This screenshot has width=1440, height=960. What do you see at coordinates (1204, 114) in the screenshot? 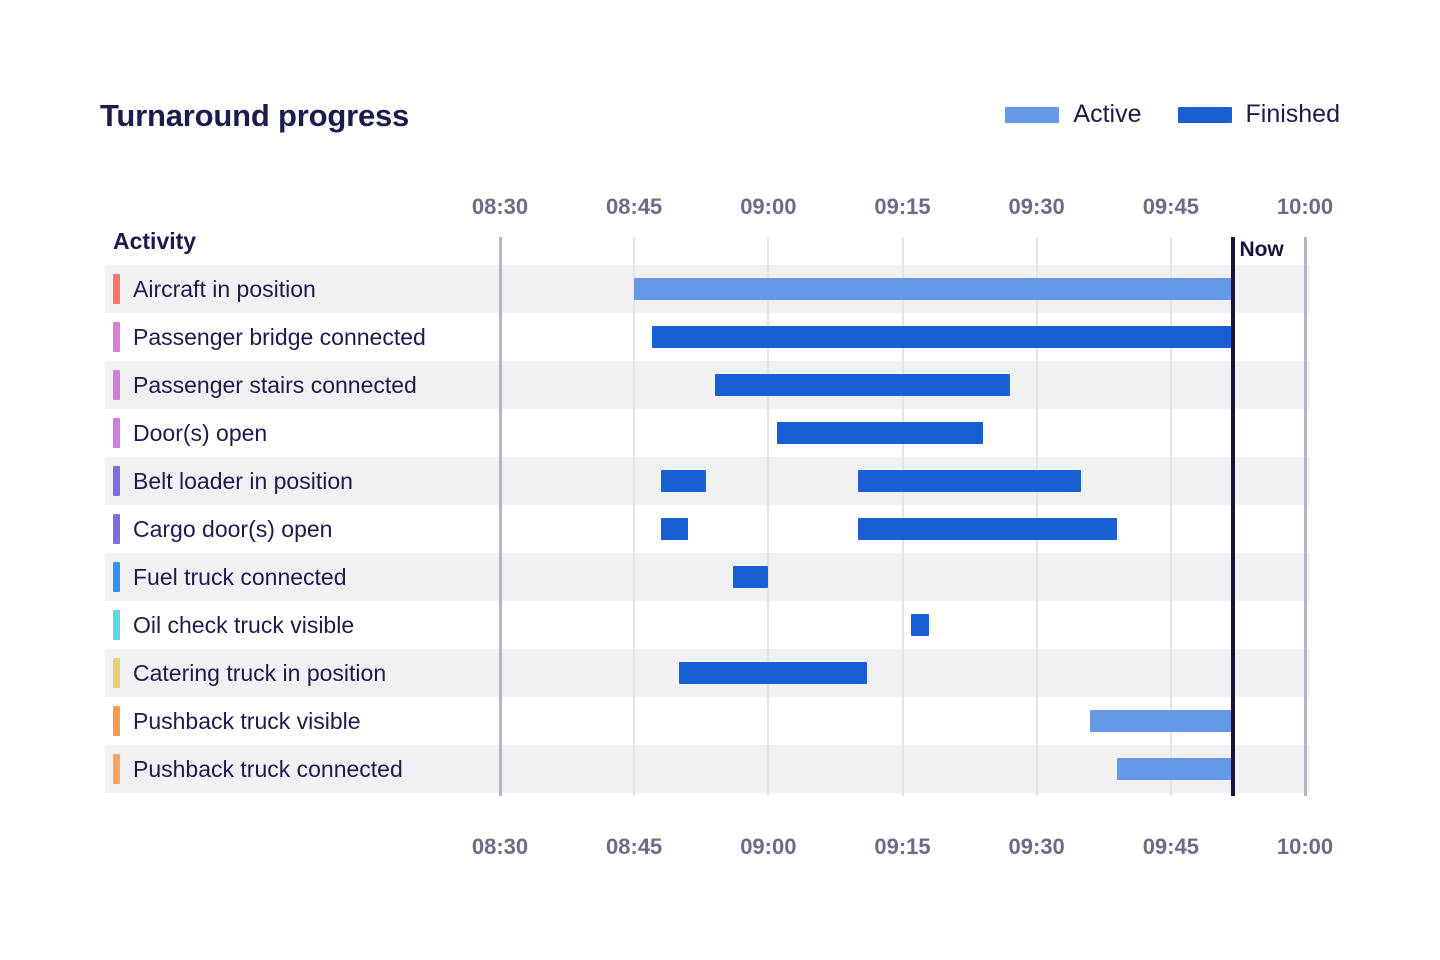
I see `legend-swatch-finished` at bounding box center [1204, 114].